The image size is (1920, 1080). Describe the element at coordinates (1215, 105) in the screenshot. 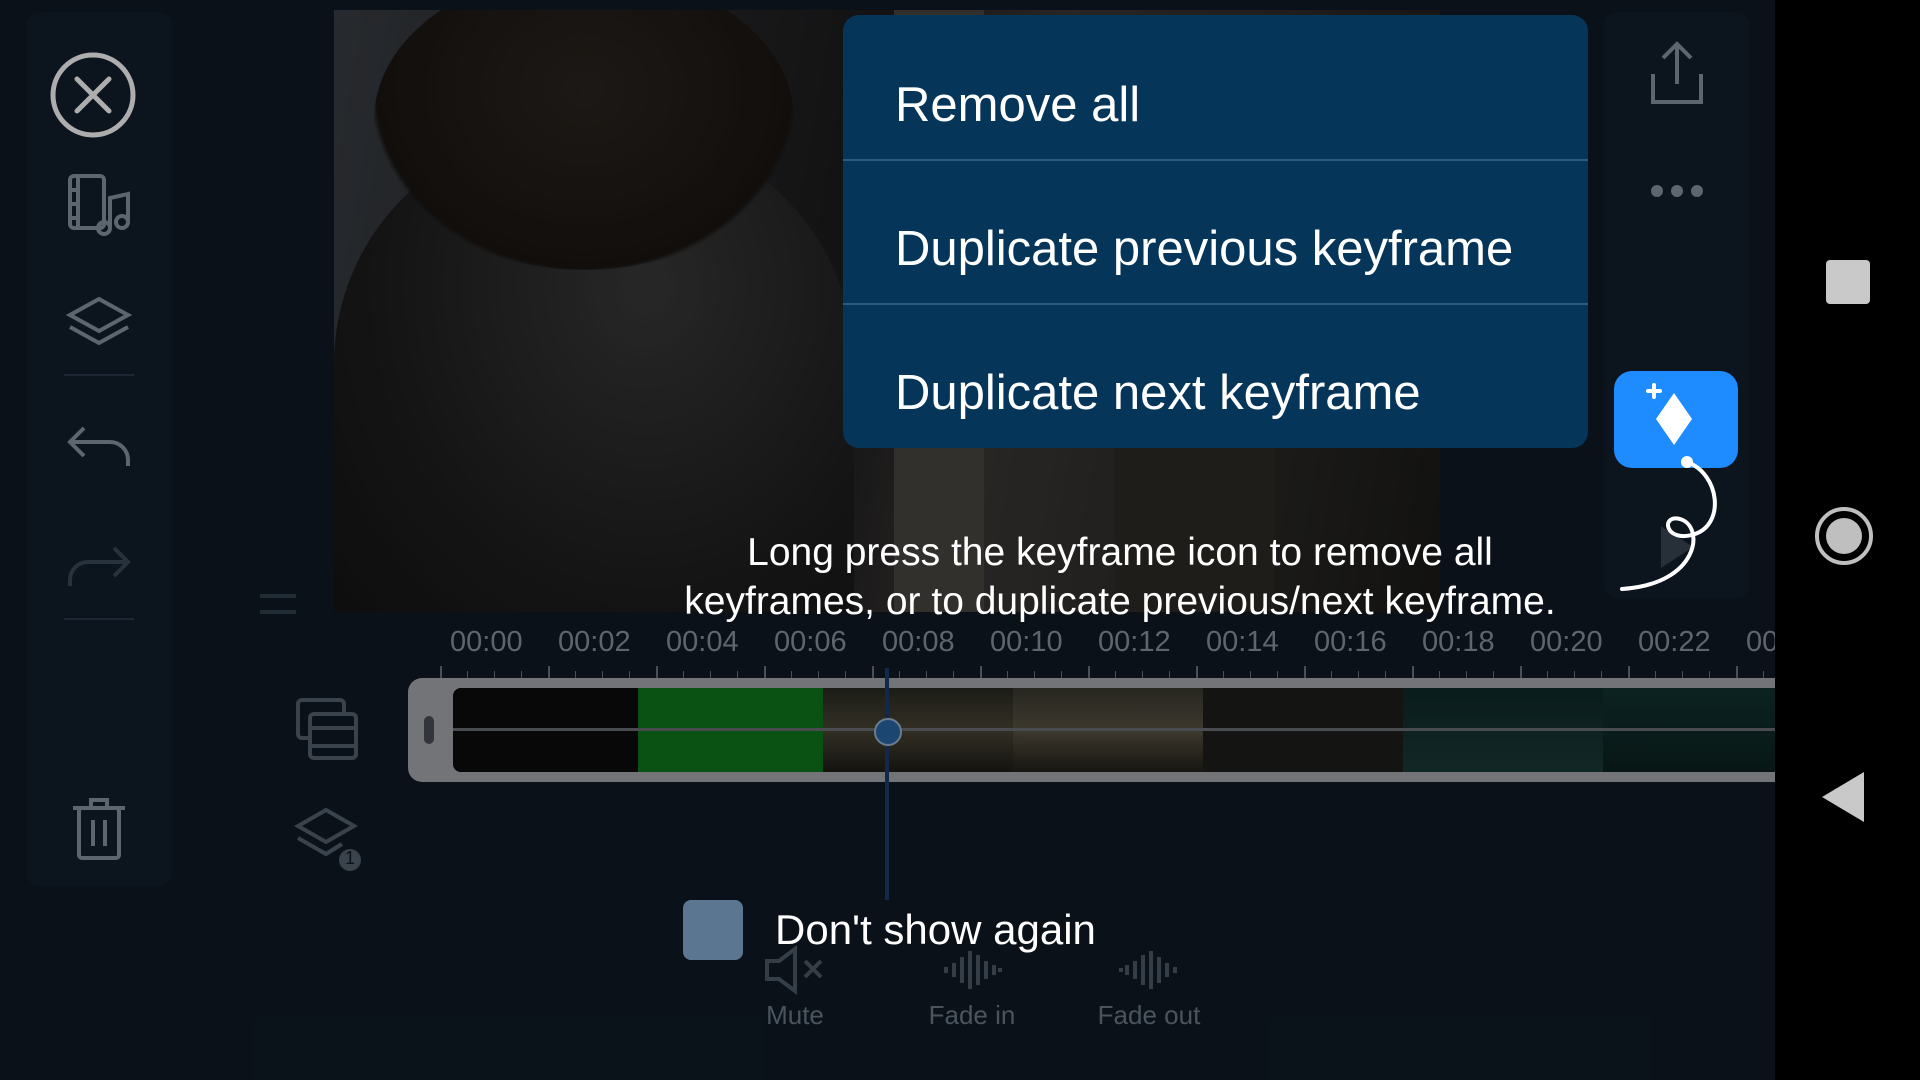

I see `menu-item-remove-all: Remove all` at that location.